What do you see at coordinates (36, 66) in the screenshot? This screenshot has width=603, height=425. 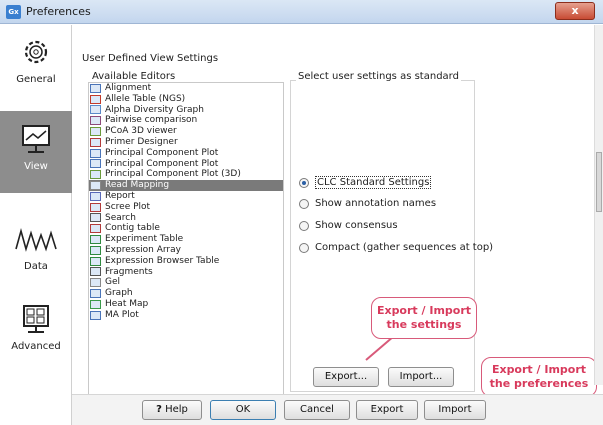 I see `nav-item-general: General` at bounding box center [36, 66].